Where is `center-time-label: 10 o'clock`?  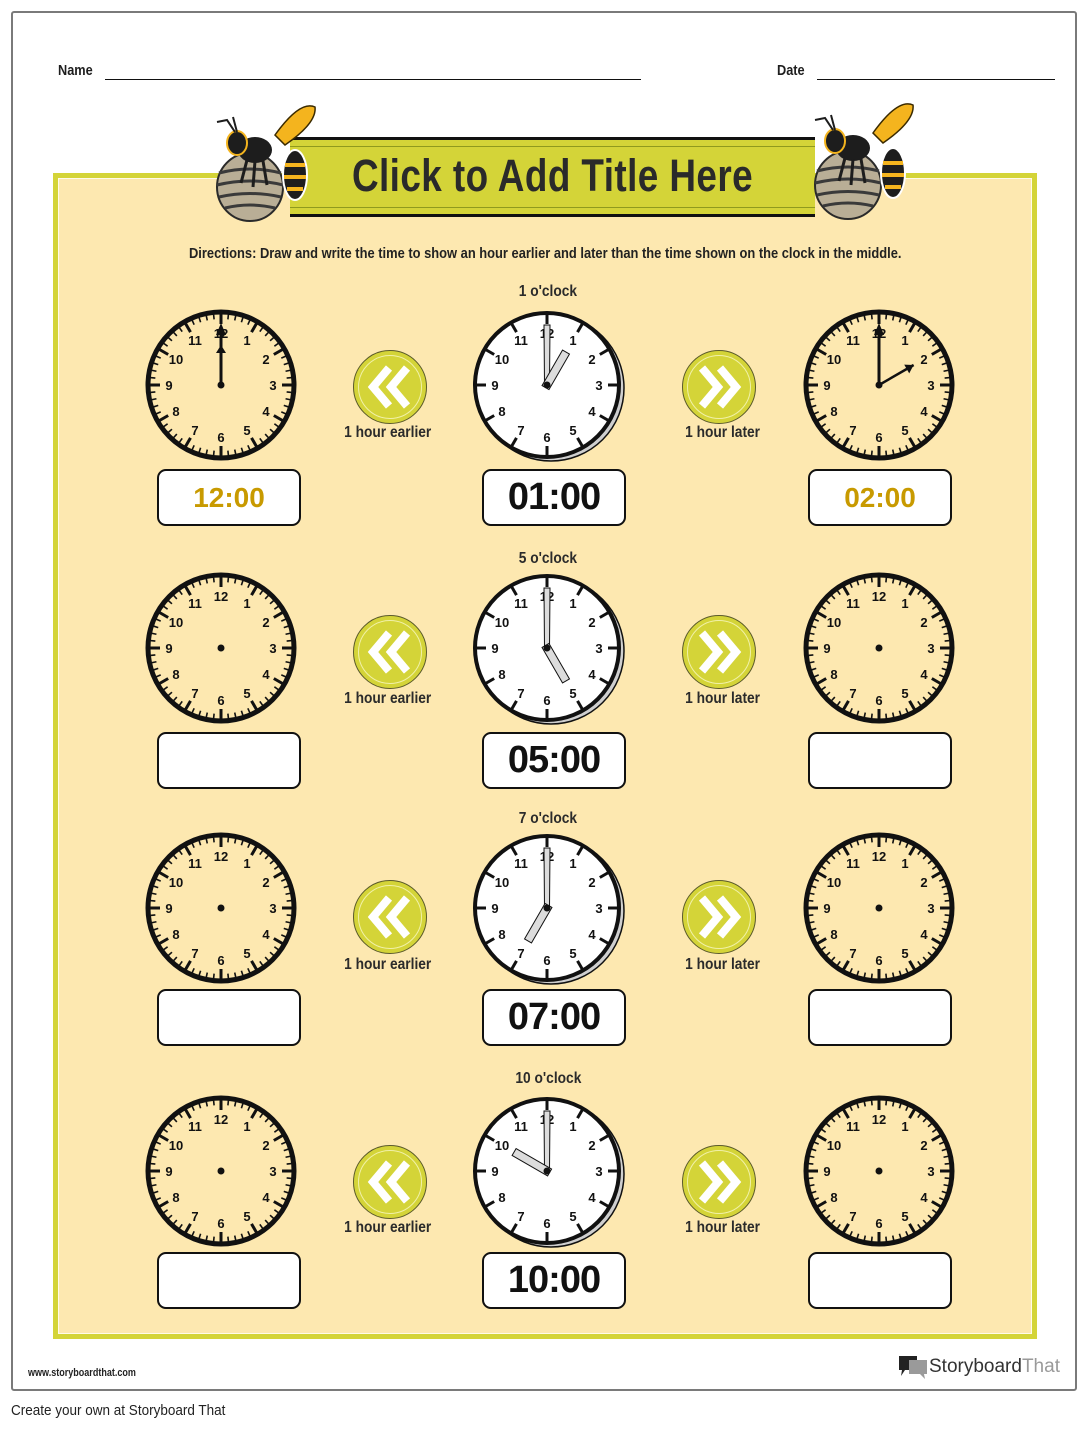 center-time-label: 10 o'clock is located at coordinates (548, 1079).